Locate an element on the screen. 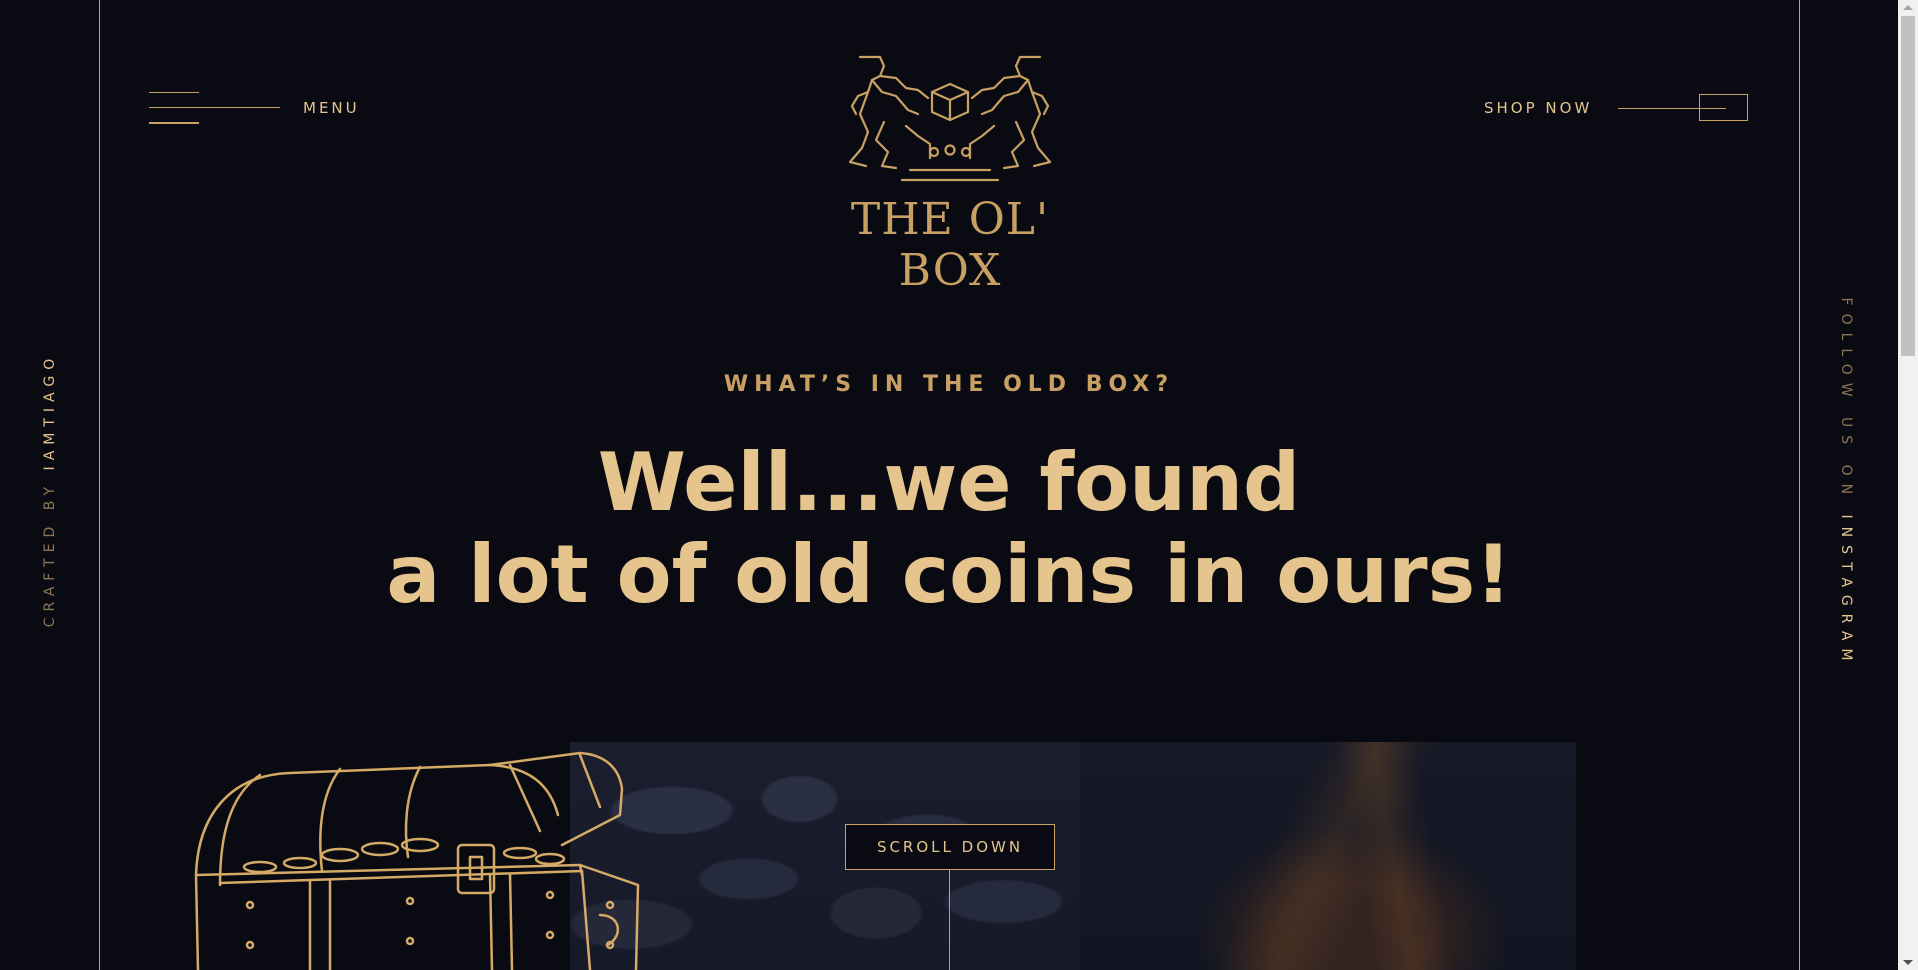  scroll-down-button: SCROLL DOWN is located at coordinates (950, 847).